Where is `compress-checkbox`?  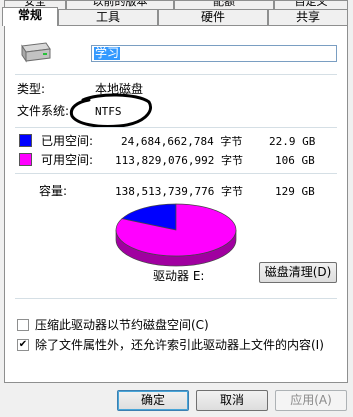
compress-checkbox is located at coordinates (23, 325).